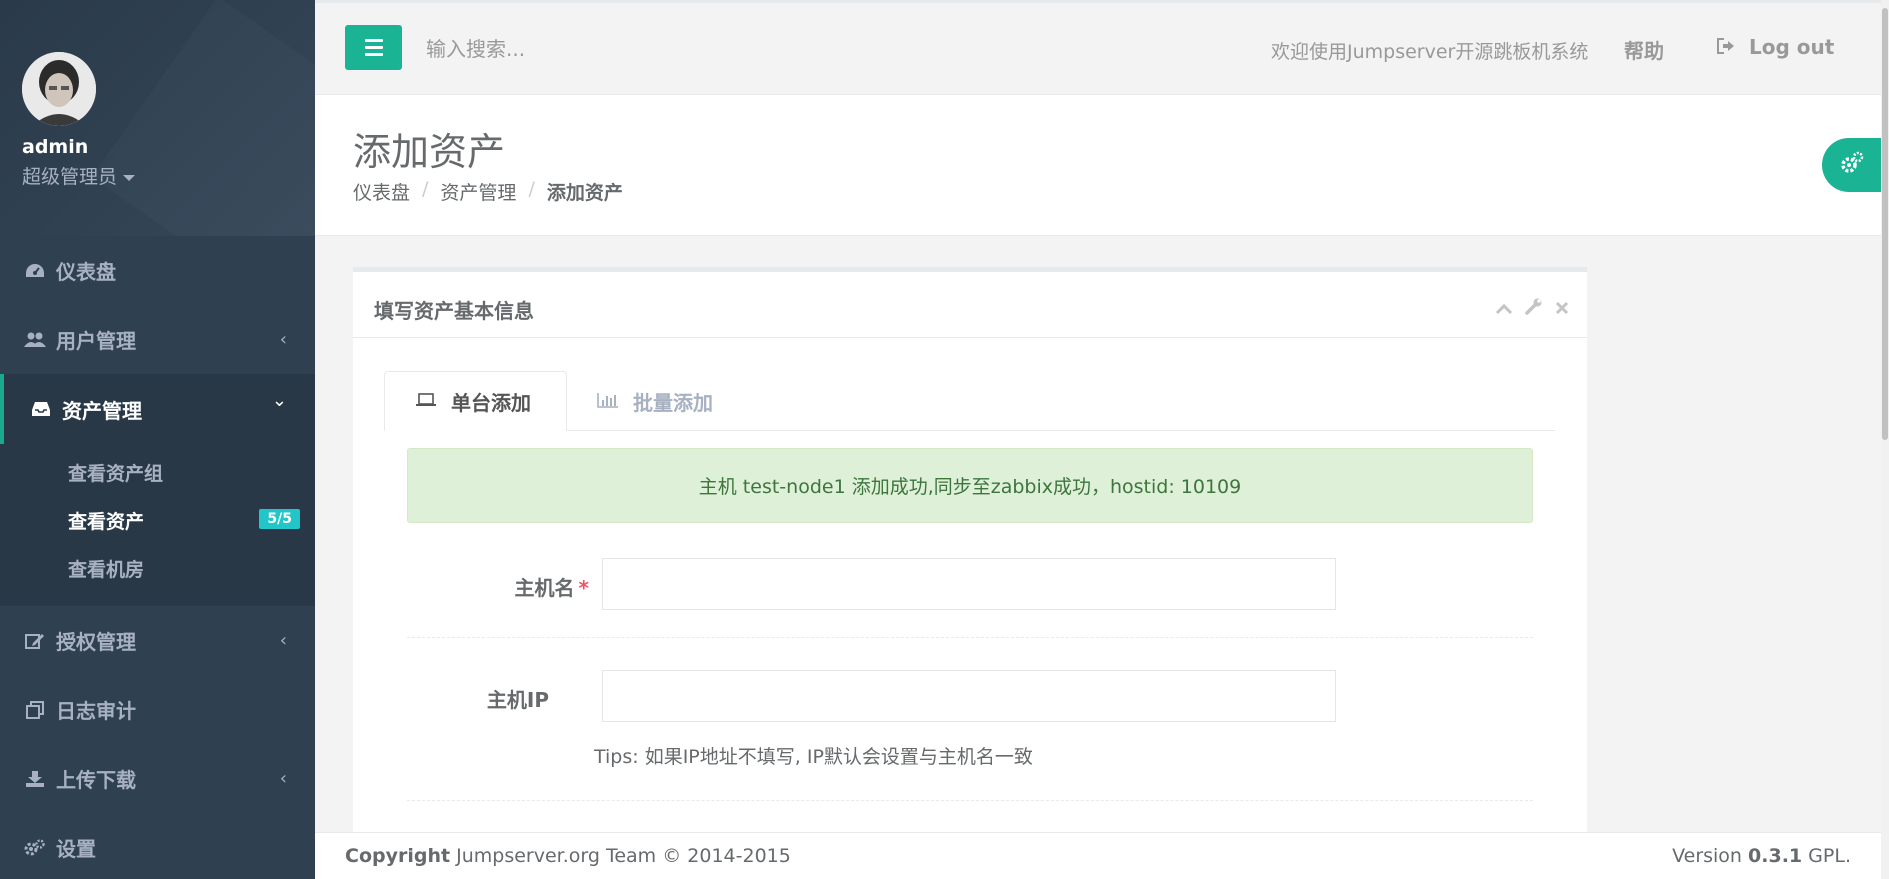 This screenshot has height=879, width=1889. I want to click on logout-link: Log out, so click(1775, 47).